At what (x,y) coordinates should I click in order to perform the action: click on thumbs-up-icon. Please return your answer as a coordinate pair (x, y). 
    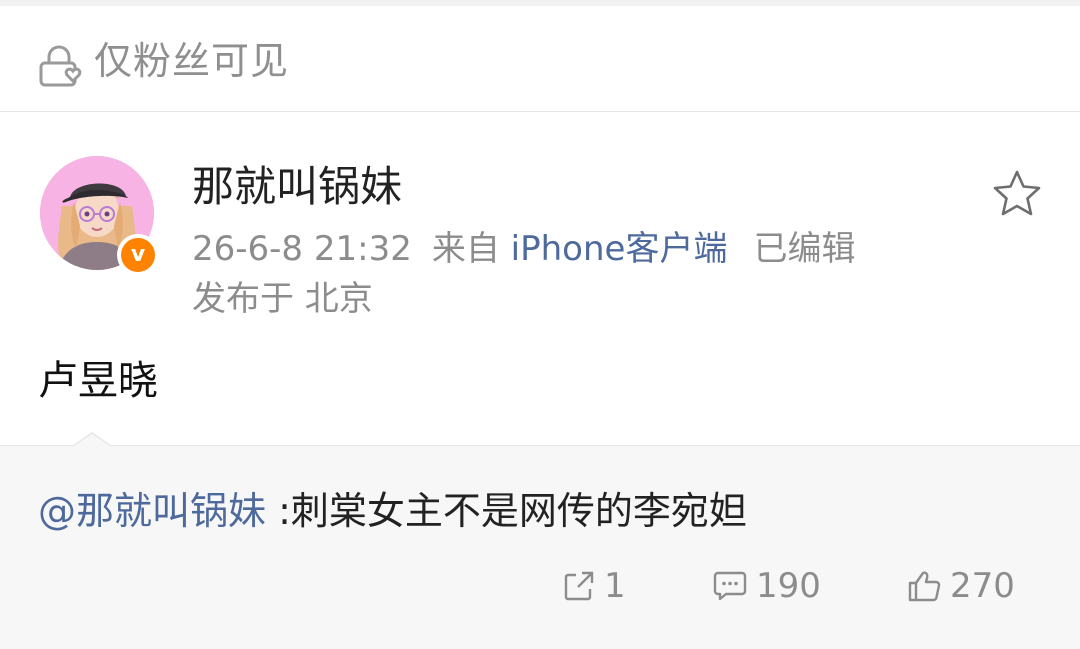
    Looking at the image, I should click on (924, 586).